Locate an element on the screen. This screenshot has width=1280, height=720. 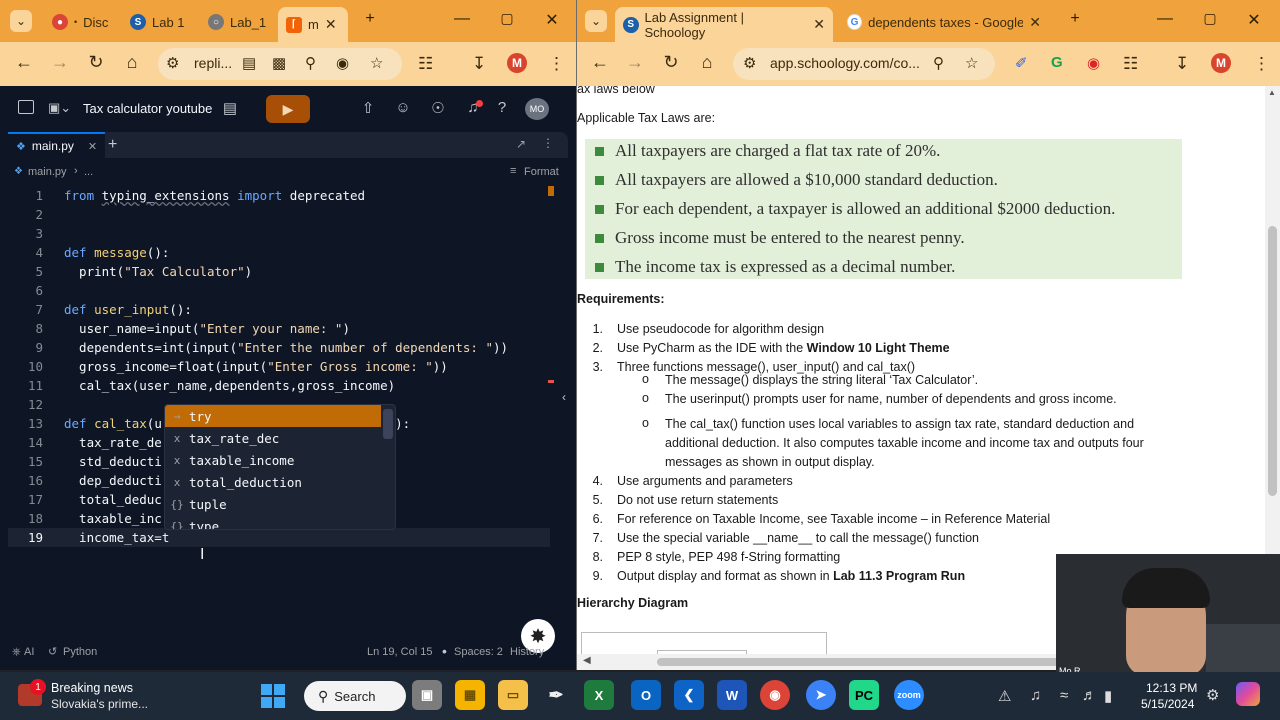
replit-logo-icon: ▣⌄ is located at coordinates (59, 108).